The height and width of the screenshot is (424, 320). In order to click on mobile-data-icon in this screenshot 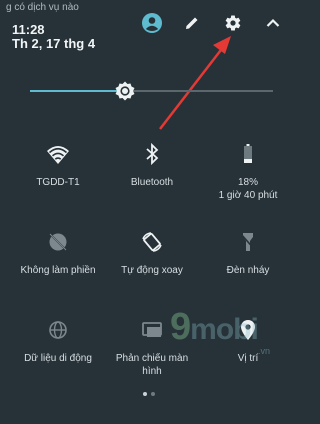, I will do `click(58, 330)`.